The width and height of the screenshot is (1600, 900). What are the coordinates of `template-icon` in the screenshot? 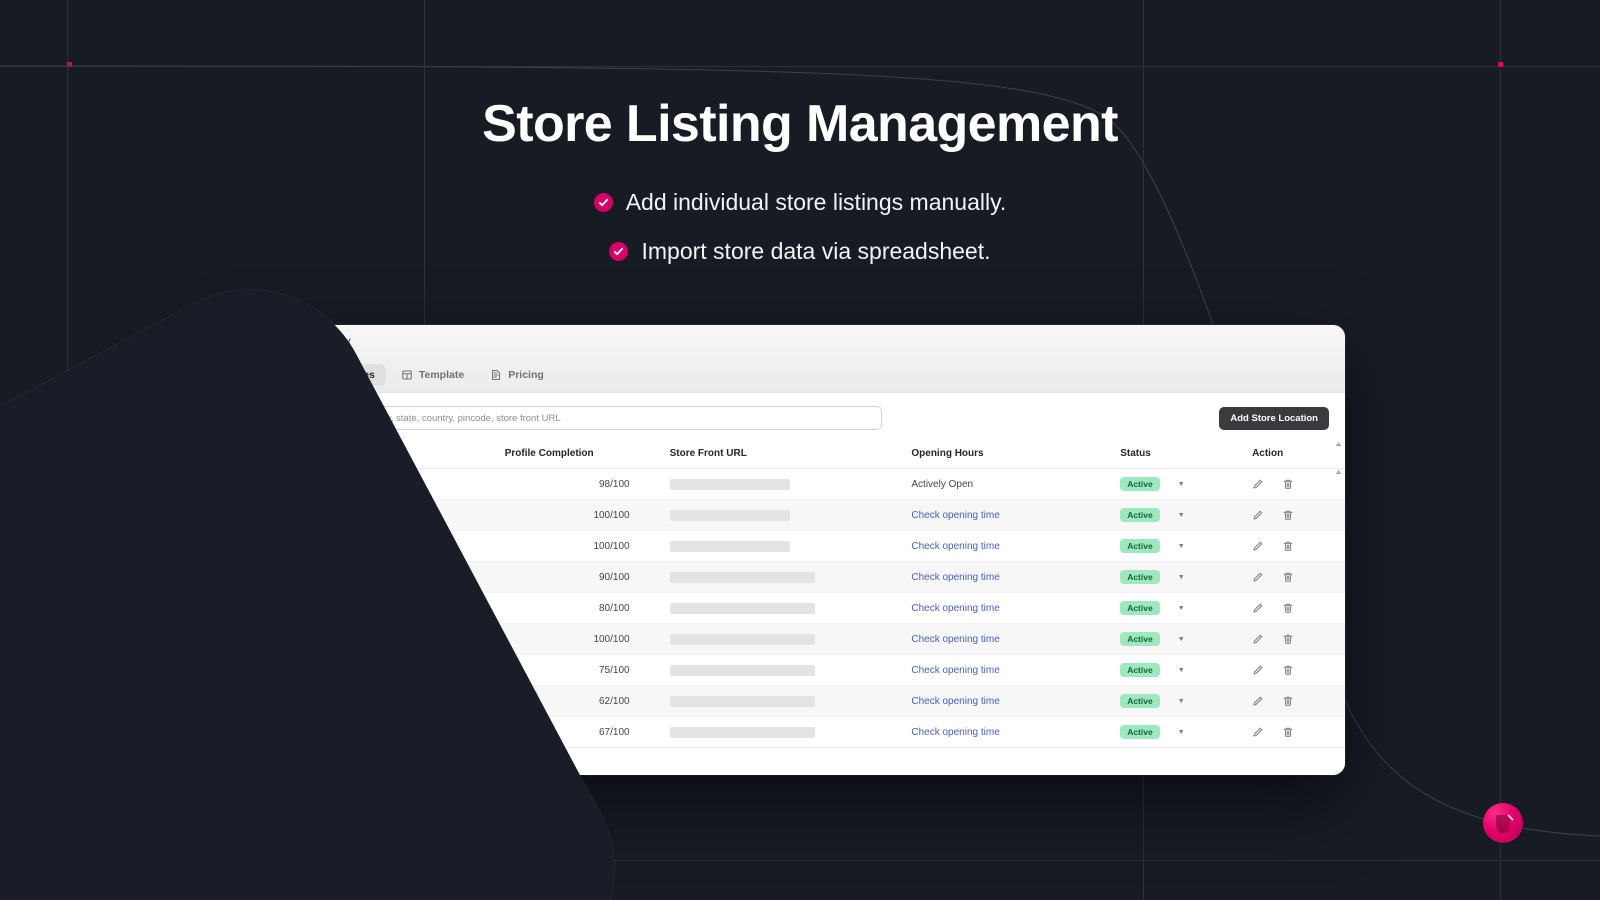 It's located at (407, 375).